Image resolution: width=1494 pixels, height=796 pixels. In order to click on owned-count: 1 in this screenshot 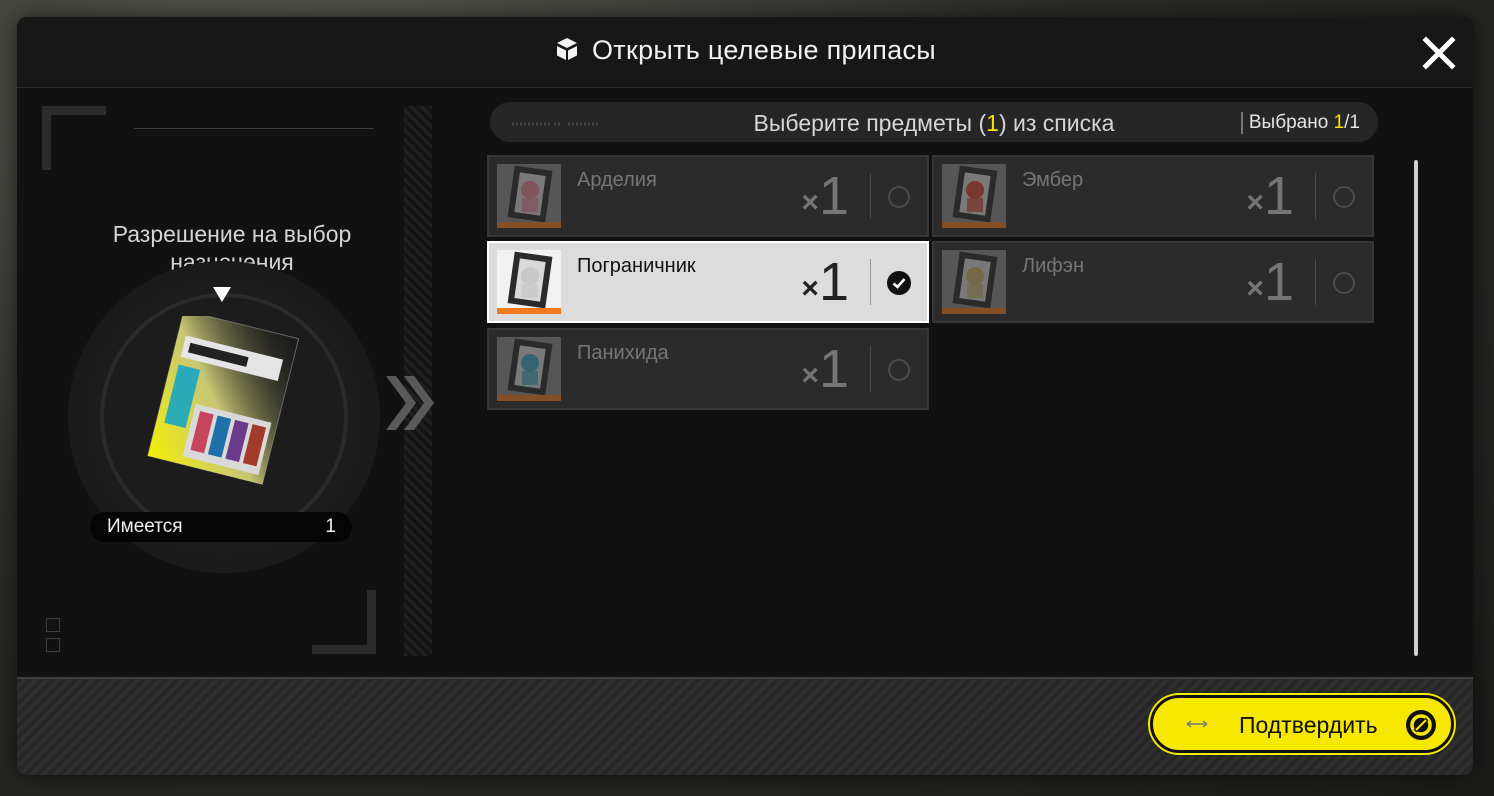, I will do `click(330, 526)`.